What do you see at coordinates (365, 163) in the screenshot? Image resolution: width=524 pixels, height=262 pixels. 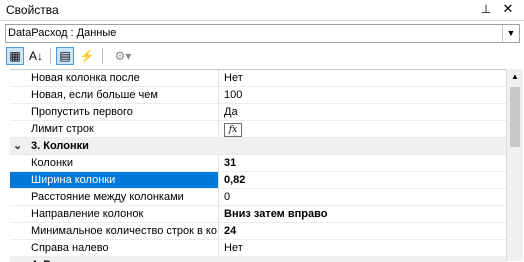 I see `property-value: 31` at bounding box center [365, 163].